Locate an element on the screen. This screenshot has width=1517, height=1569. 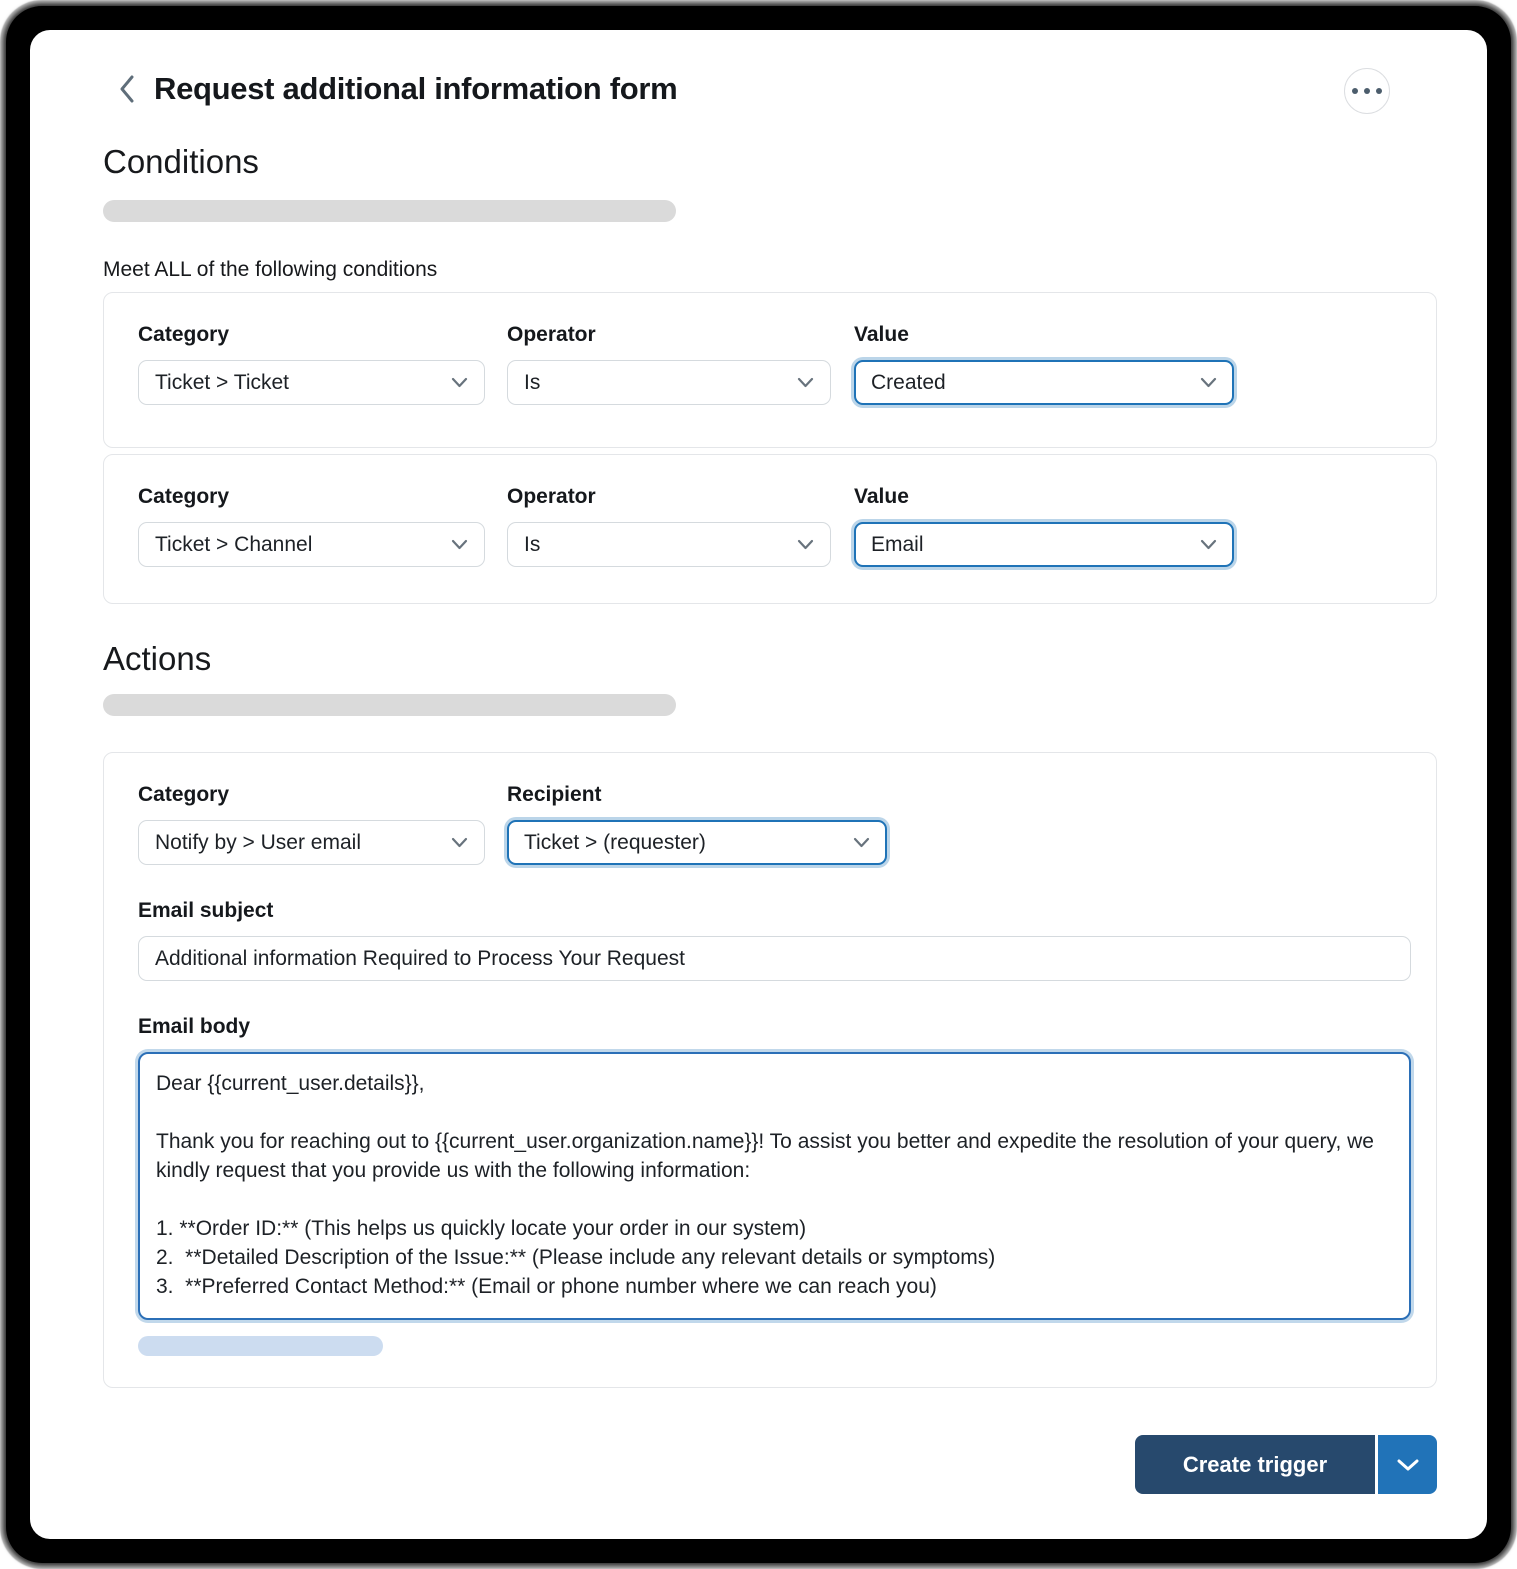
ellipsis-icon is located at coordinates (1355, 91).